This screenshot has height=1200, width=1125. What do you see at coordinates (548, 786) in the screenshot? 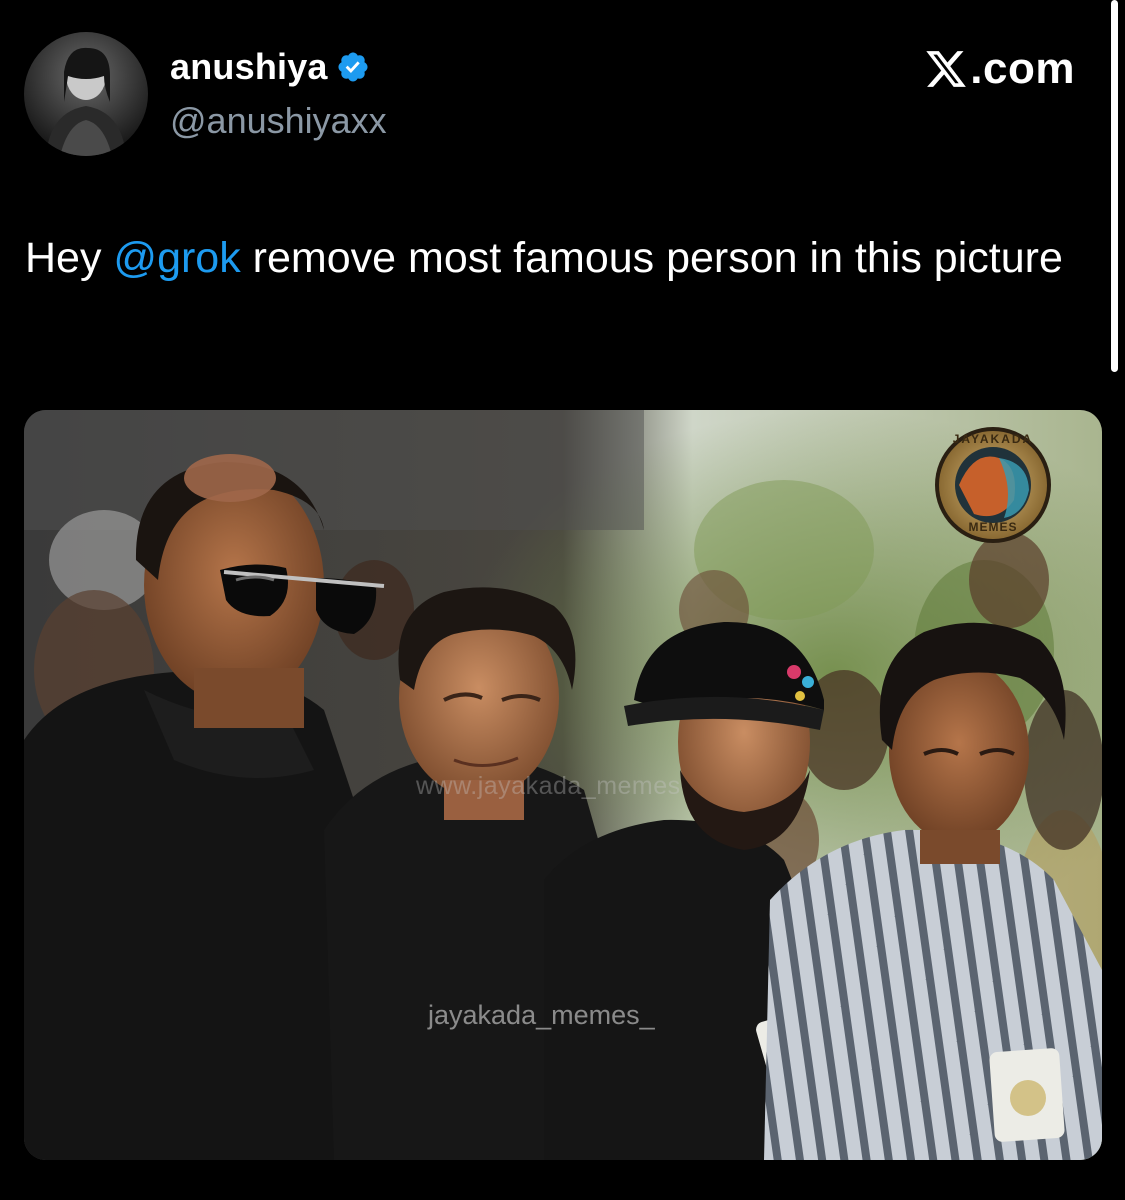
I see `watermark-mid: www.jayakada_memes` at bounding box center [548, 786].